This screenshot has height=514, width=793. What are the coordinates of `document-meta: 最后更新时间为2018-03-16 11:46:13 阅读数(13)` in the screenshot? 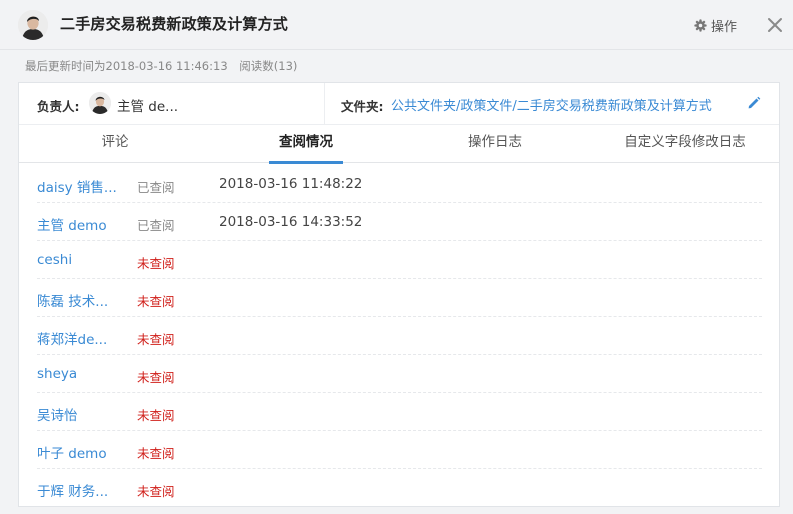 It's located at (161, 66).